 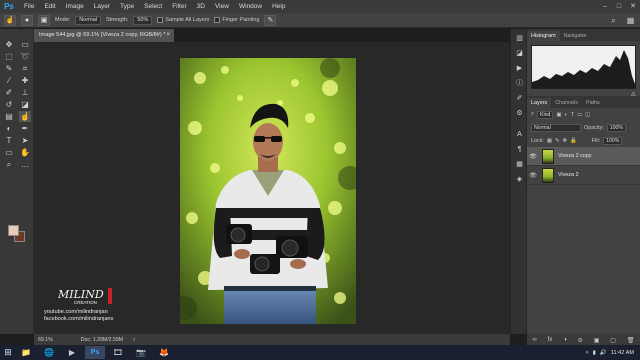 I want to click on taskbar-photoshop-icon: Ps, so click(x=95, y=352).